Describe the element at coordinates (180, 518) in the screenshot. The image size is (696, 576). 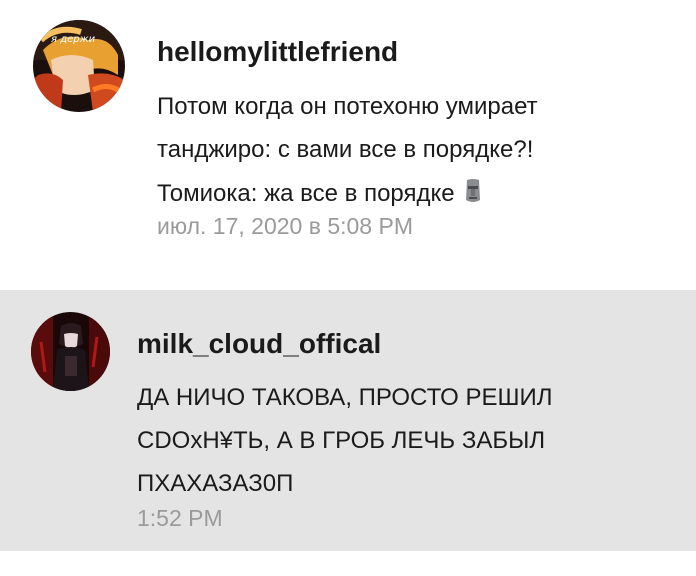
I see `comment-timestamp: 1:52 PM` at that location.